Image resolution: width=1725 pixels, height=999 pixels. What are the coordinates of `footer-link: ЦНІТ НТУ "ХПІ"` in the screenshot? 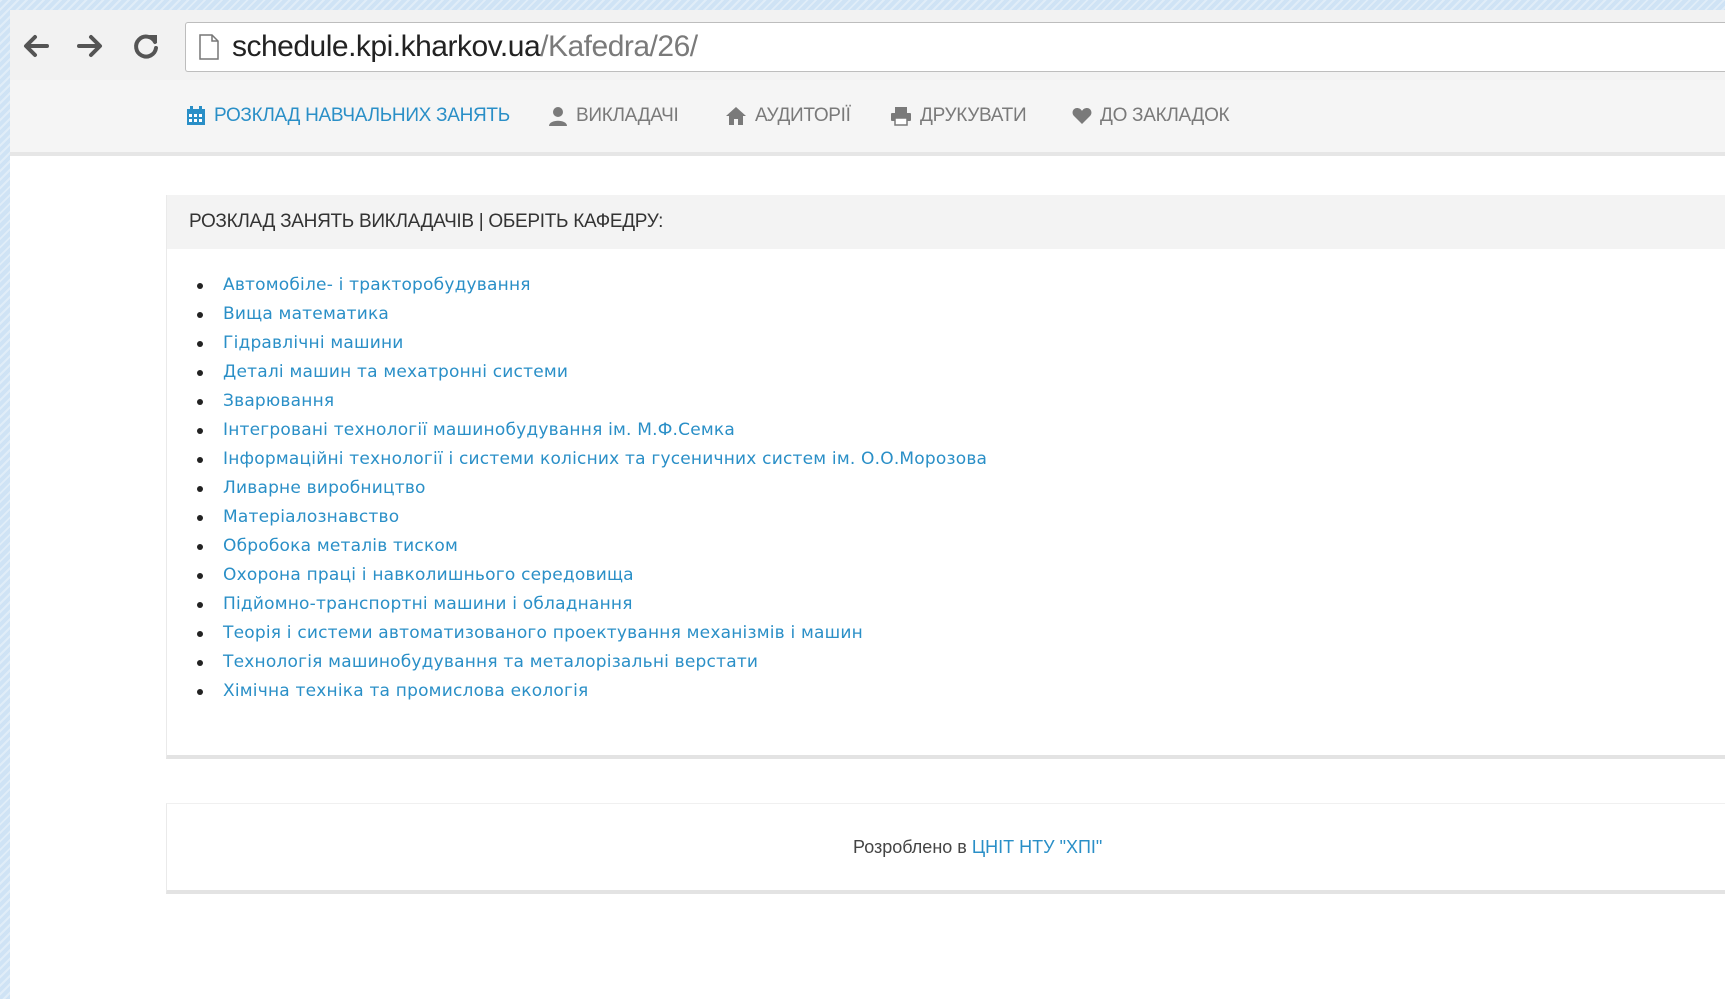 It's located at (1037, 847).